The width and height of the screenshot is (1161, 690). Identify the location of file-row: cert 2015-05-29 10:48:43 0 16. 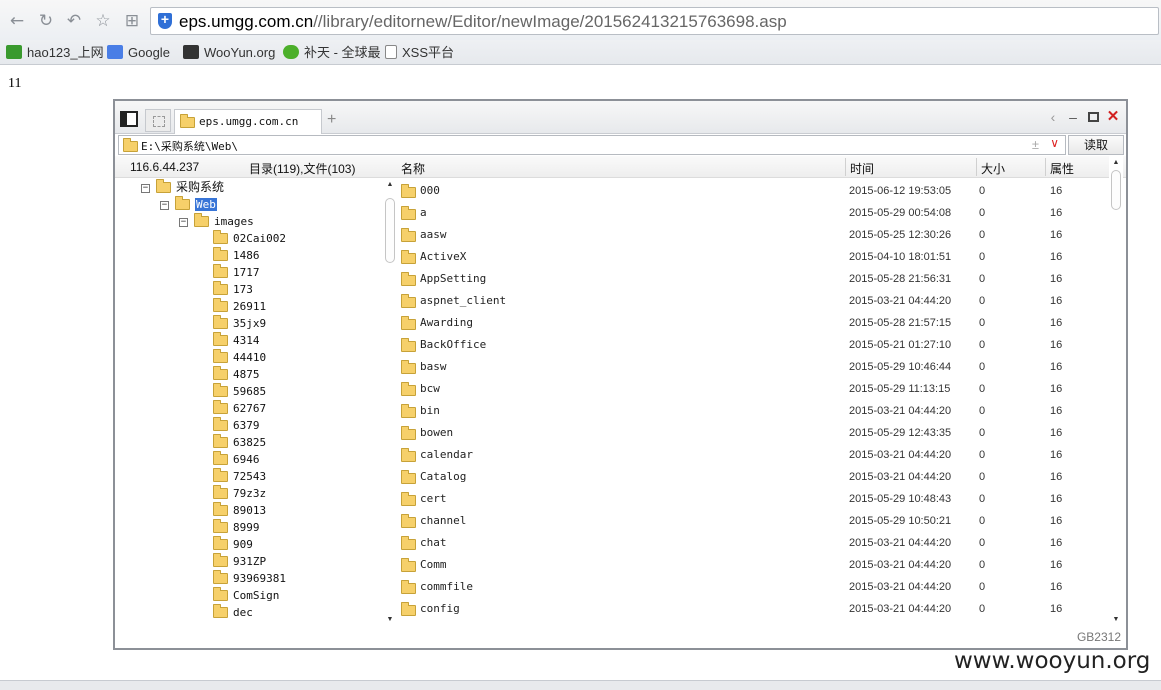
(752, 499).